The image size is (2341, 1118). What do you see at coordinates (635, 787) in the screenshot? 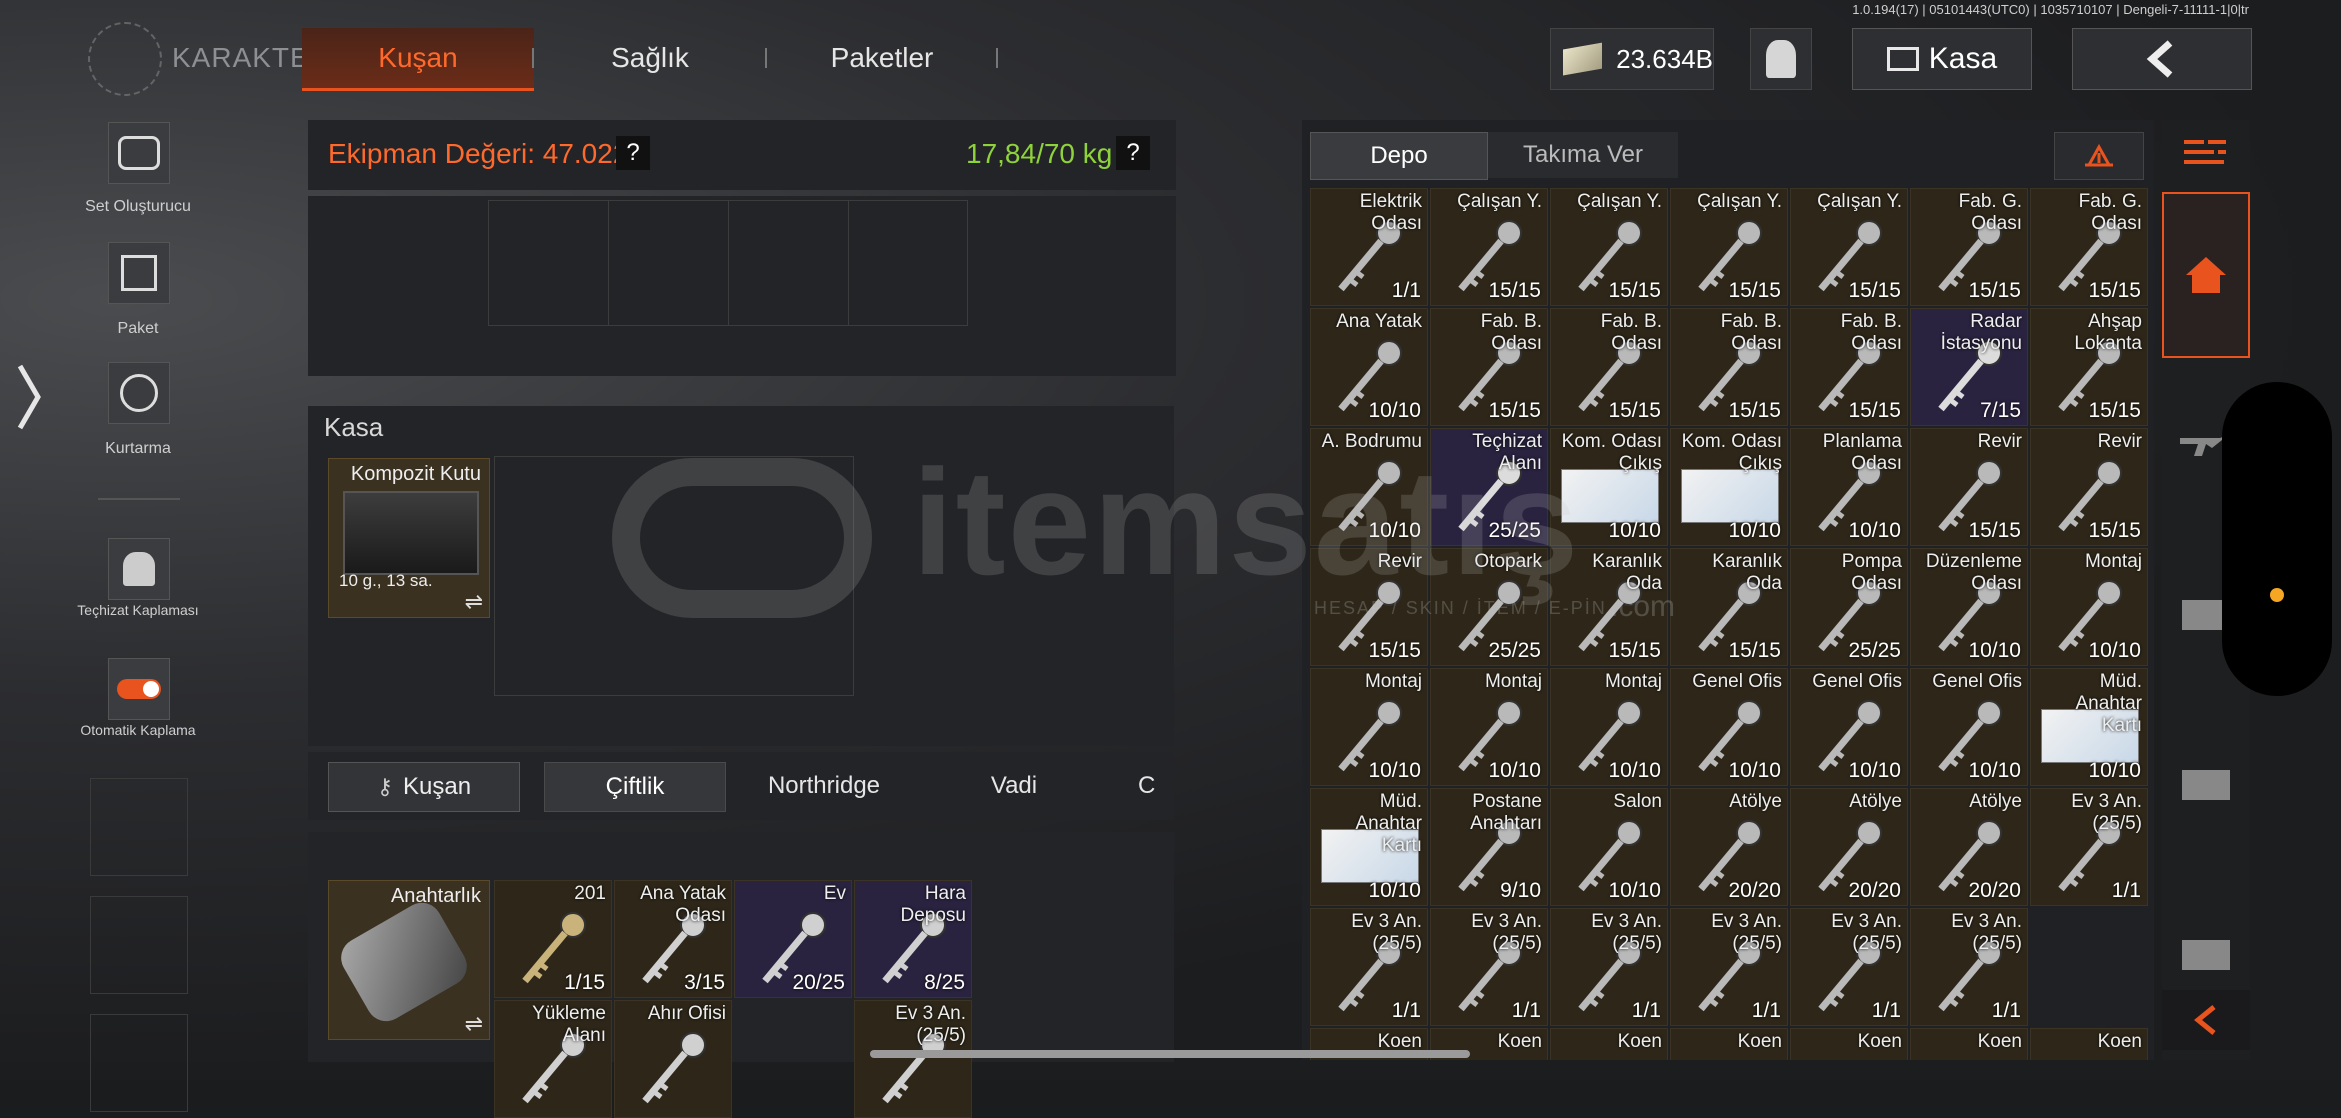
I see `tab-ciftlik: Çiftlik` at bounding box center [635, 787].